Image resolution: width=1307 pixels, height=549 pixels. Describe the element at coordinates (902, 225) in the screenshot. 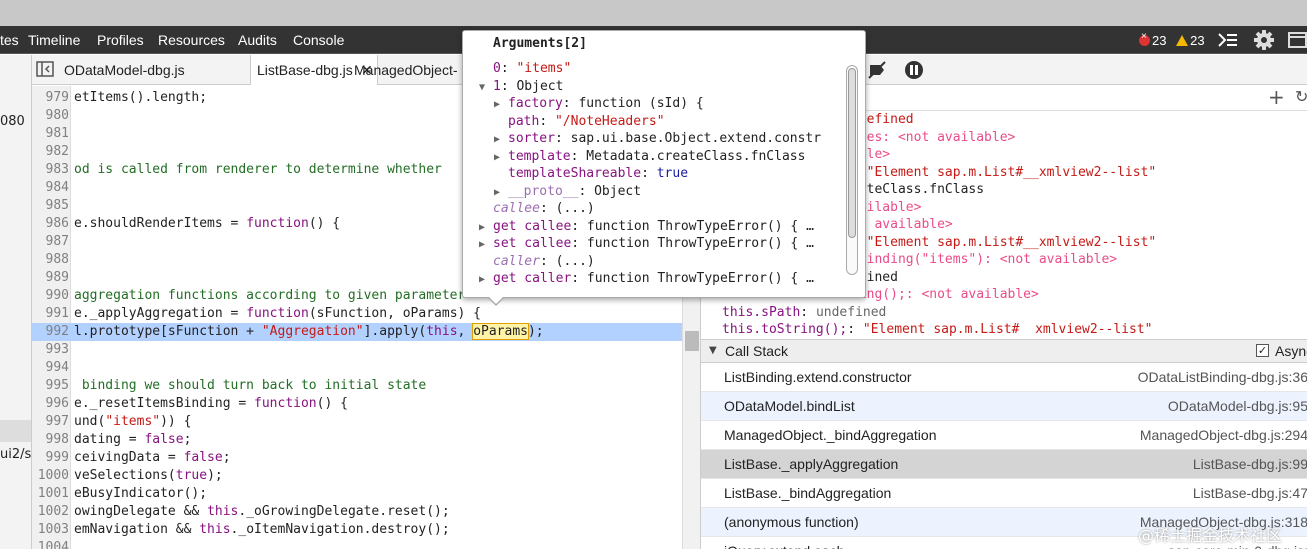

I see `scope-entry: ot available>` at that location.